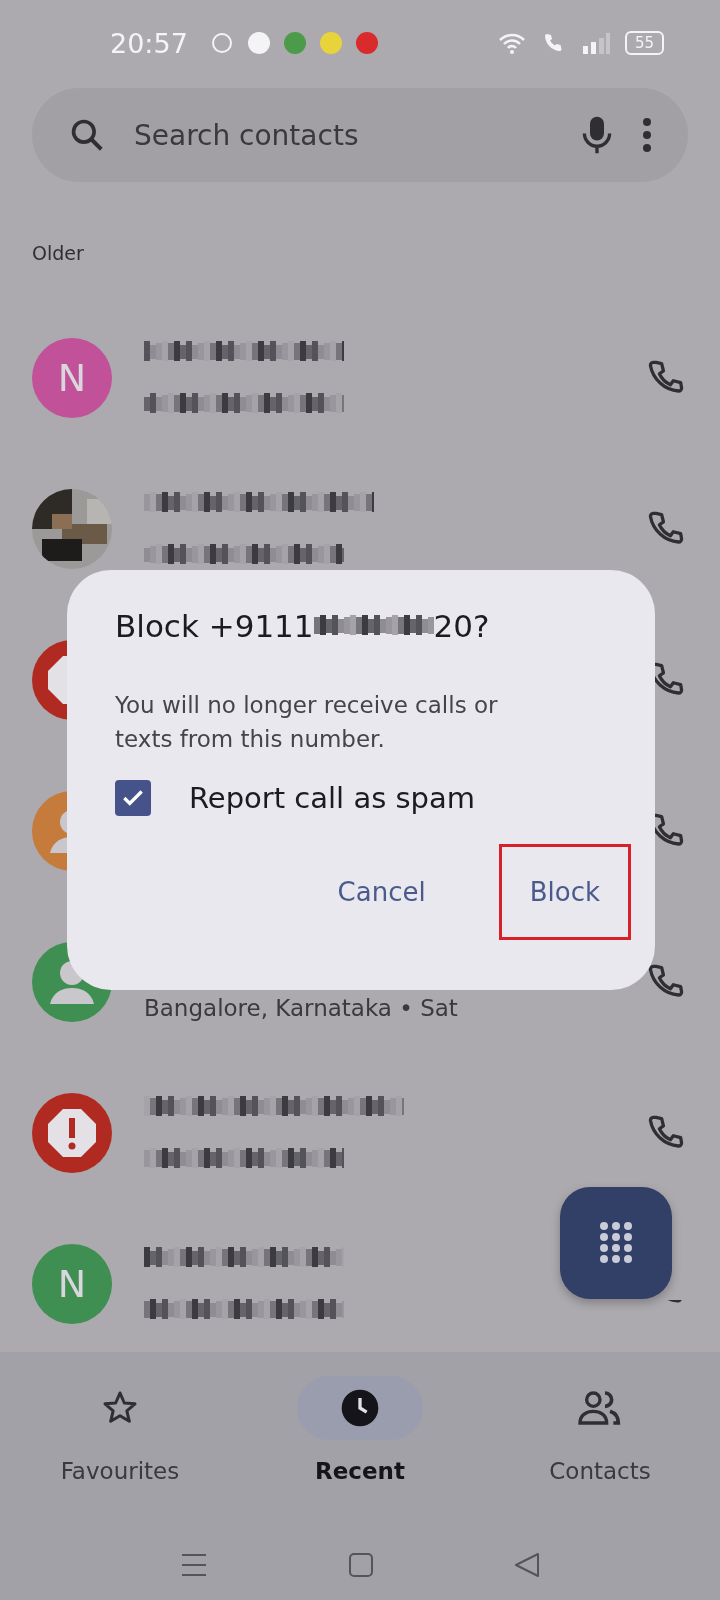 This screenshot has width=720, height=1600. Describe the element at coordinates (360, 1441) in the screenshot. I see `nav-tab: Recent` at that location.